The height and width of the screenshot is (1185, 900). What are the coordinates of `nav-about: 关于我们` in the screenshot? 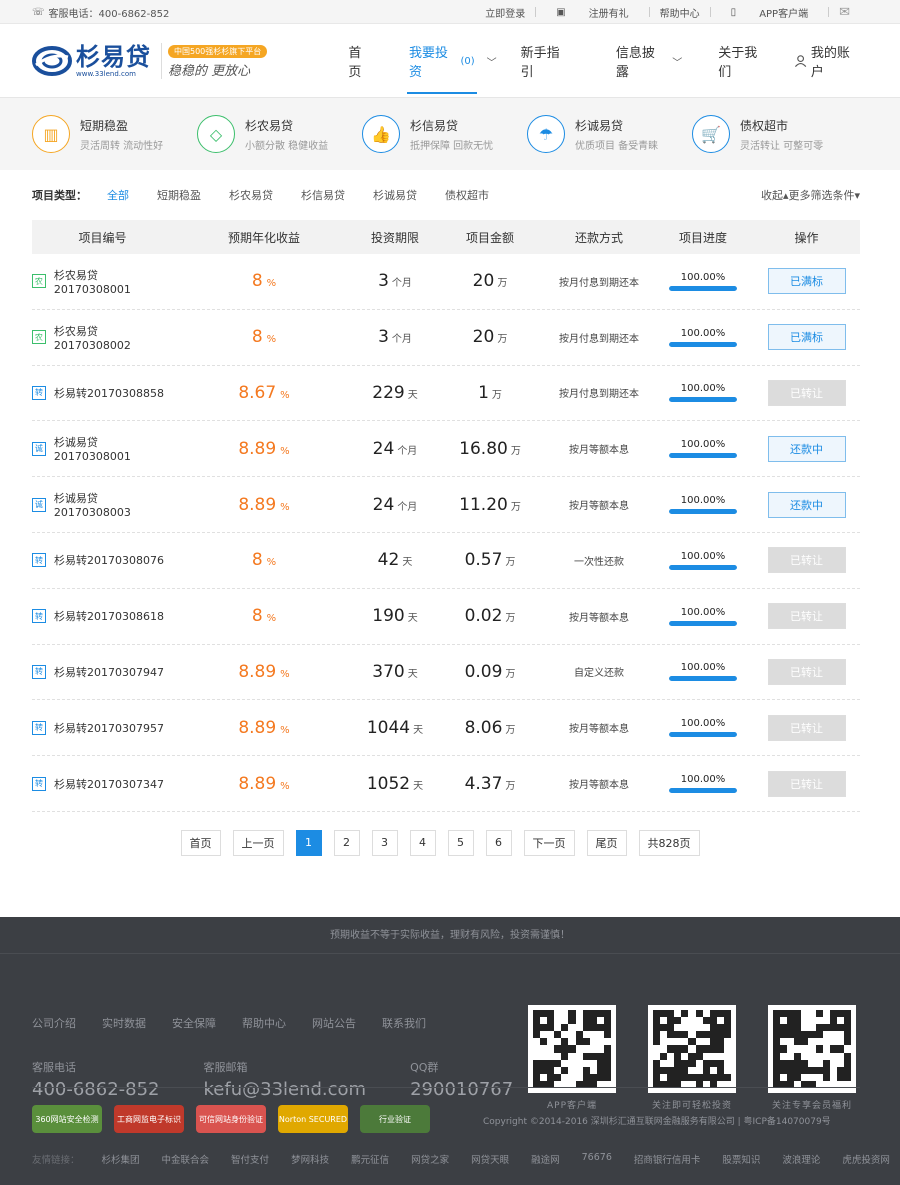 It's located at (742, 61).